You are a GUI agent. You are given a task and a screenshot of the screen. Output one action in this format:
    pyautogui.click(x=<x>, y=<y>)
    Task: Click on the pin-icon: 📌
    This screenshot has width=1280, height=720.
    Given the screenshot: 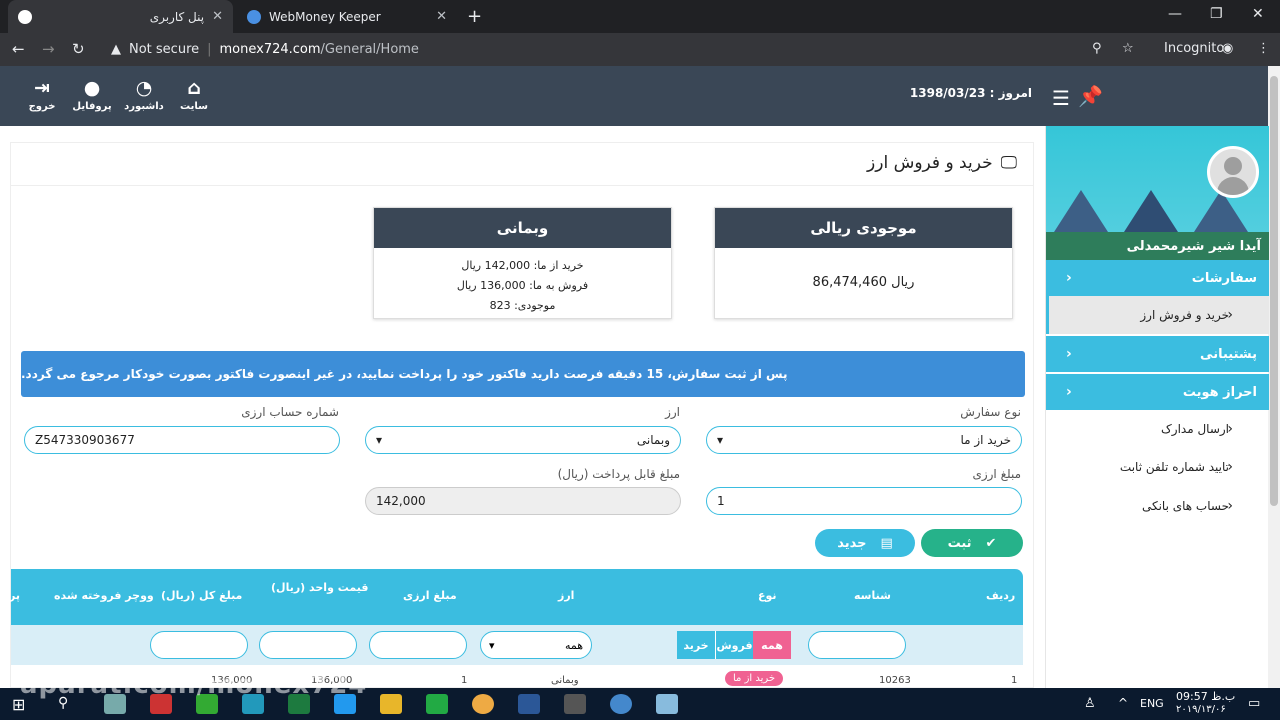 What is the action you would take?
    pyautogui.click(x=1090, y=96)
    